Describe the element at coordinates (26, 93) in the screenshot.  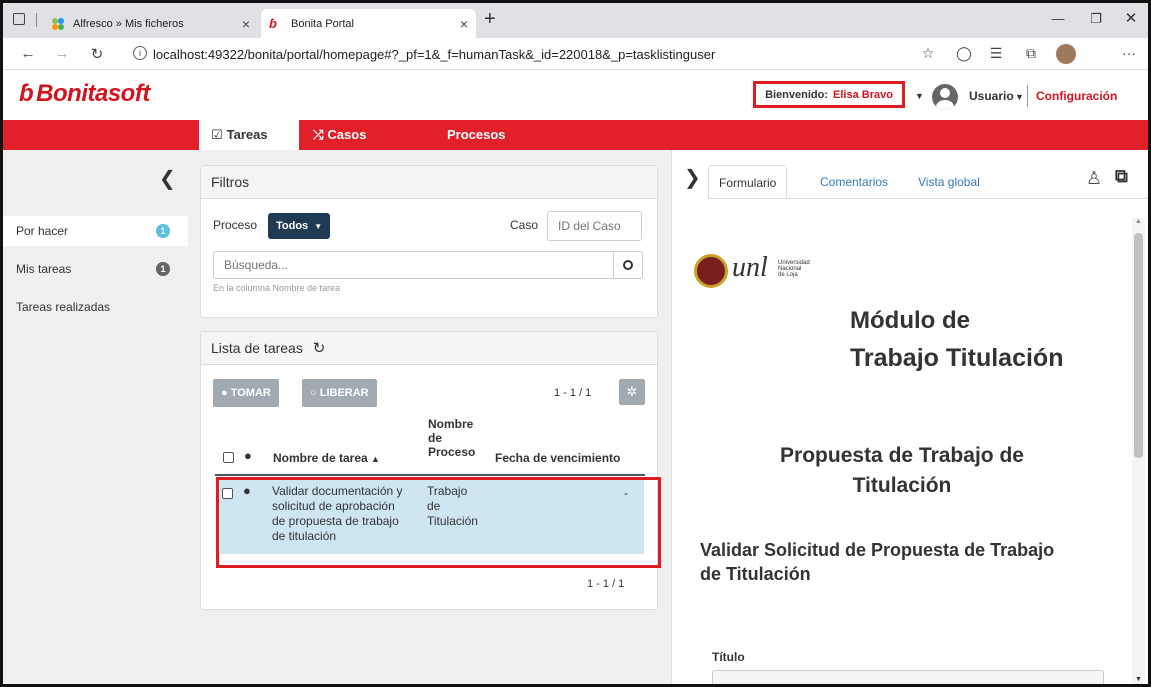
I see `bonita-logo-icon: ɓ` at that location.